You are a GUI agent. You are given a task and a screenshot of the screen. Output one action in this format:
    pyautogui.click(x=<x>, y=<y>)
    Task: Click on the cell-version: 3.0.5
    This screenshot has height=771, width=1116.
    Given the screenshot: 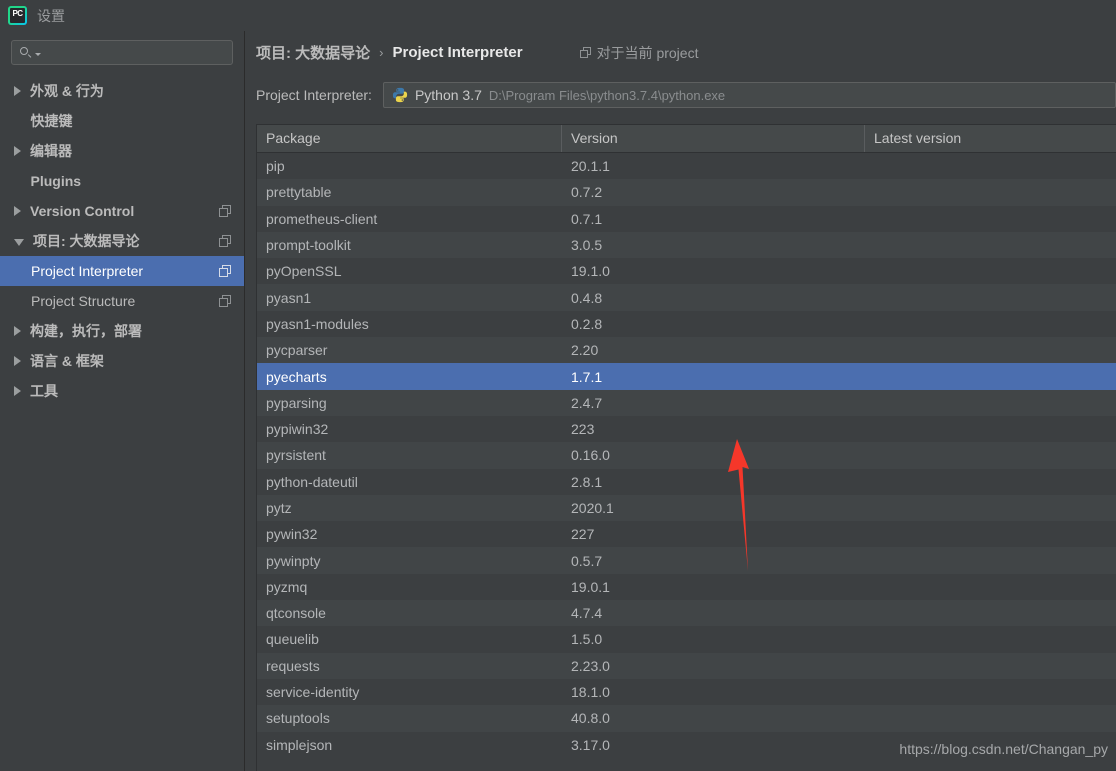 What is the action you would take?
    pyautogui.click(x=587, y=245)
    